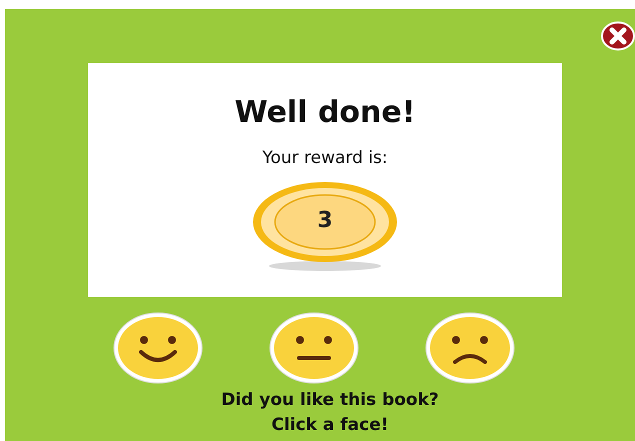 The image size is (635, 441). Describe the element at coordinates (325, 158) in the screenshot. I see `reward-label: Your reward is:` at that location.